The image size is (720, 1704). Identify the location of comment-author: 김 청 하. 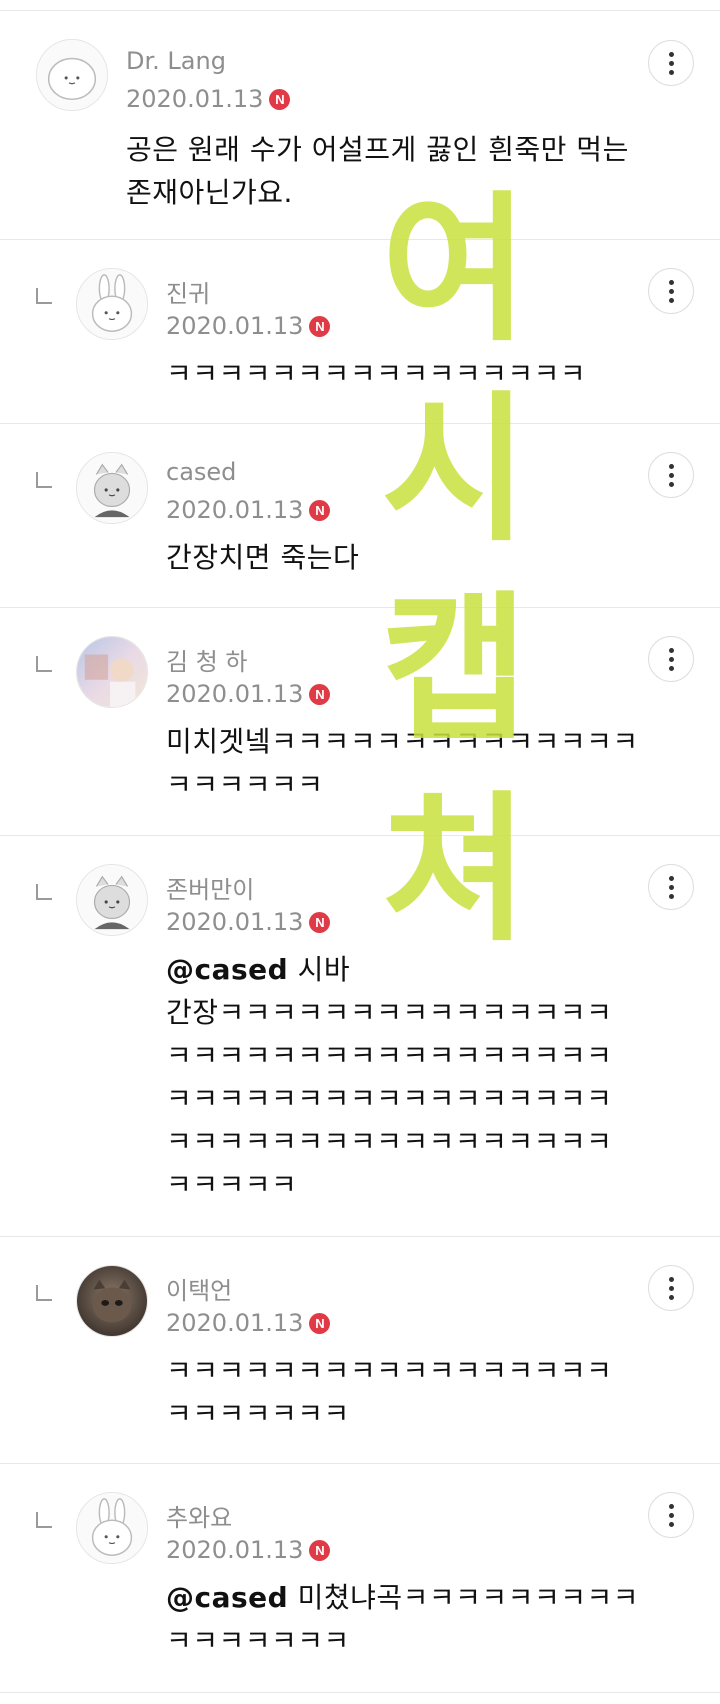
(207, 659).